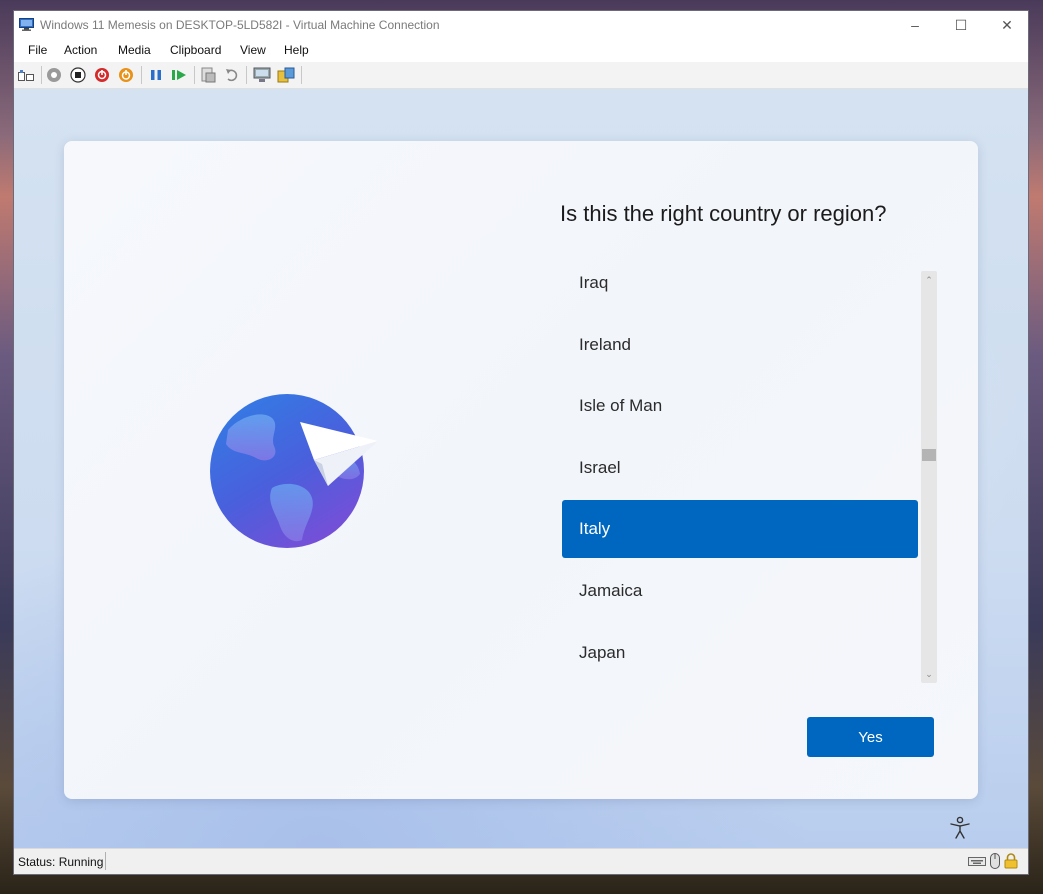  Describe the element at coordinates (126, 75) in the screenshot. I see `power-icon` at that location.